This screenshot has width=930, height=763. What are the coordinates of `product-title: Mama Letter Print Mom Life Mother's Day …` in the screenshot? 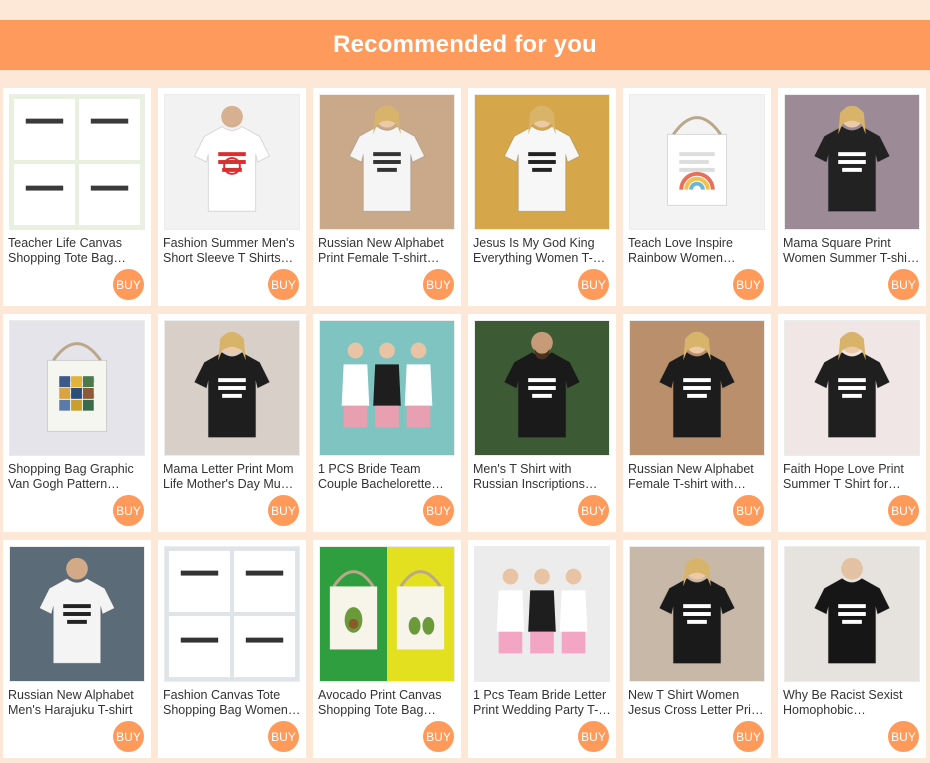 It's located at (232, 477).